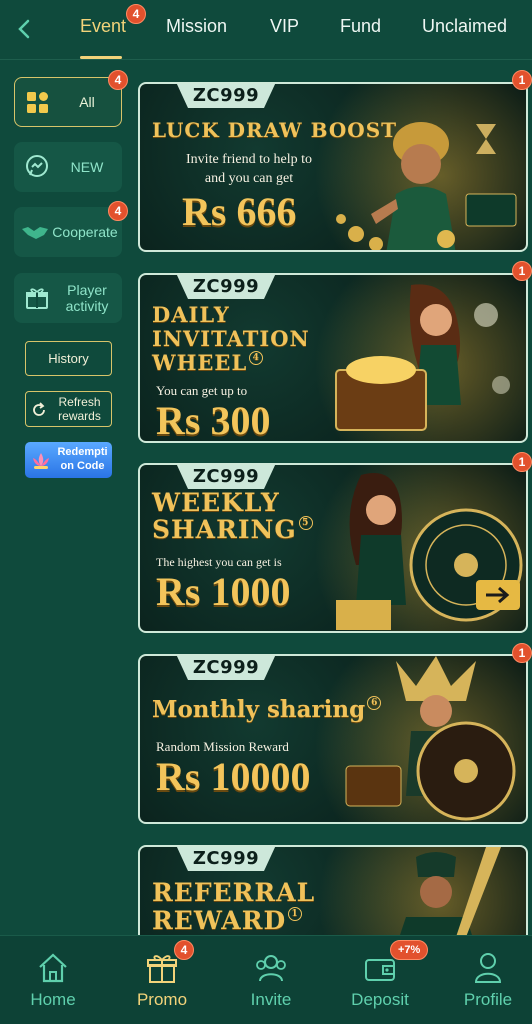 This screenshot has height=1024, width=532. Describe the element at coordinates (162, 980) in the screenshot. I see `nav-promo: Promo` at that location.